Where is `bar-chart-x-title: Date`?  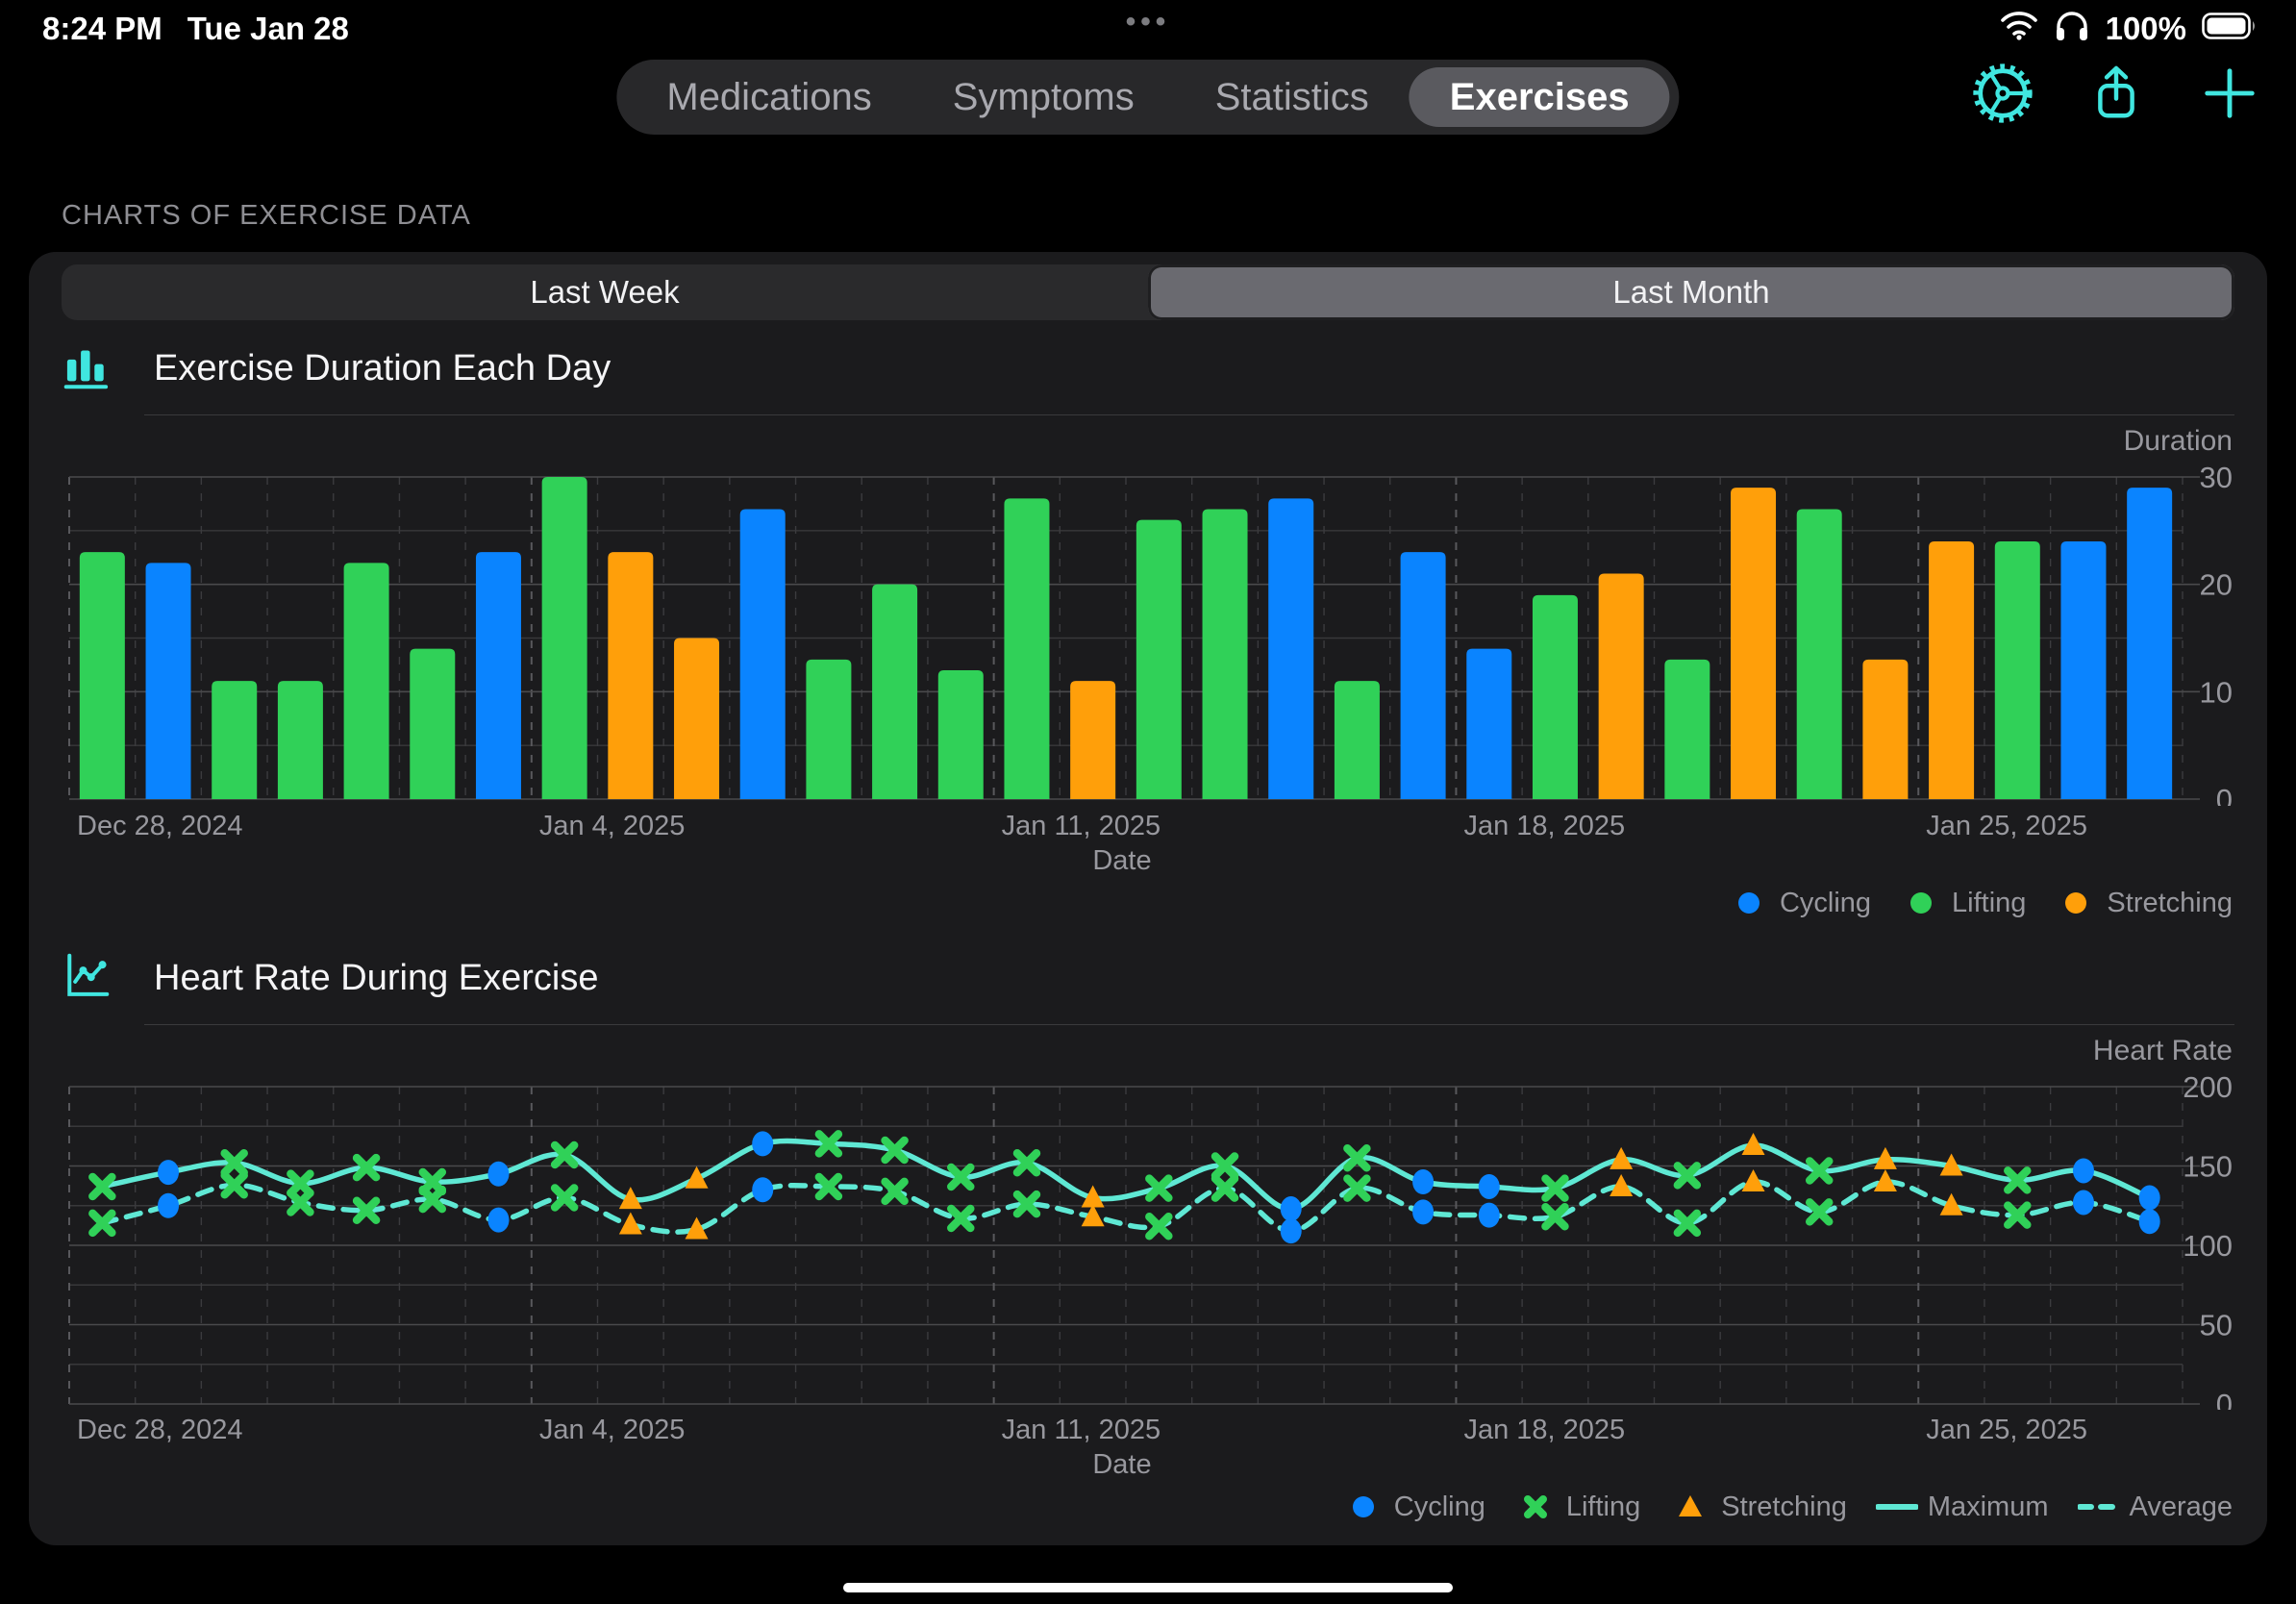 bar-chart-x-title: Date is located at coordinates (1122, 860).